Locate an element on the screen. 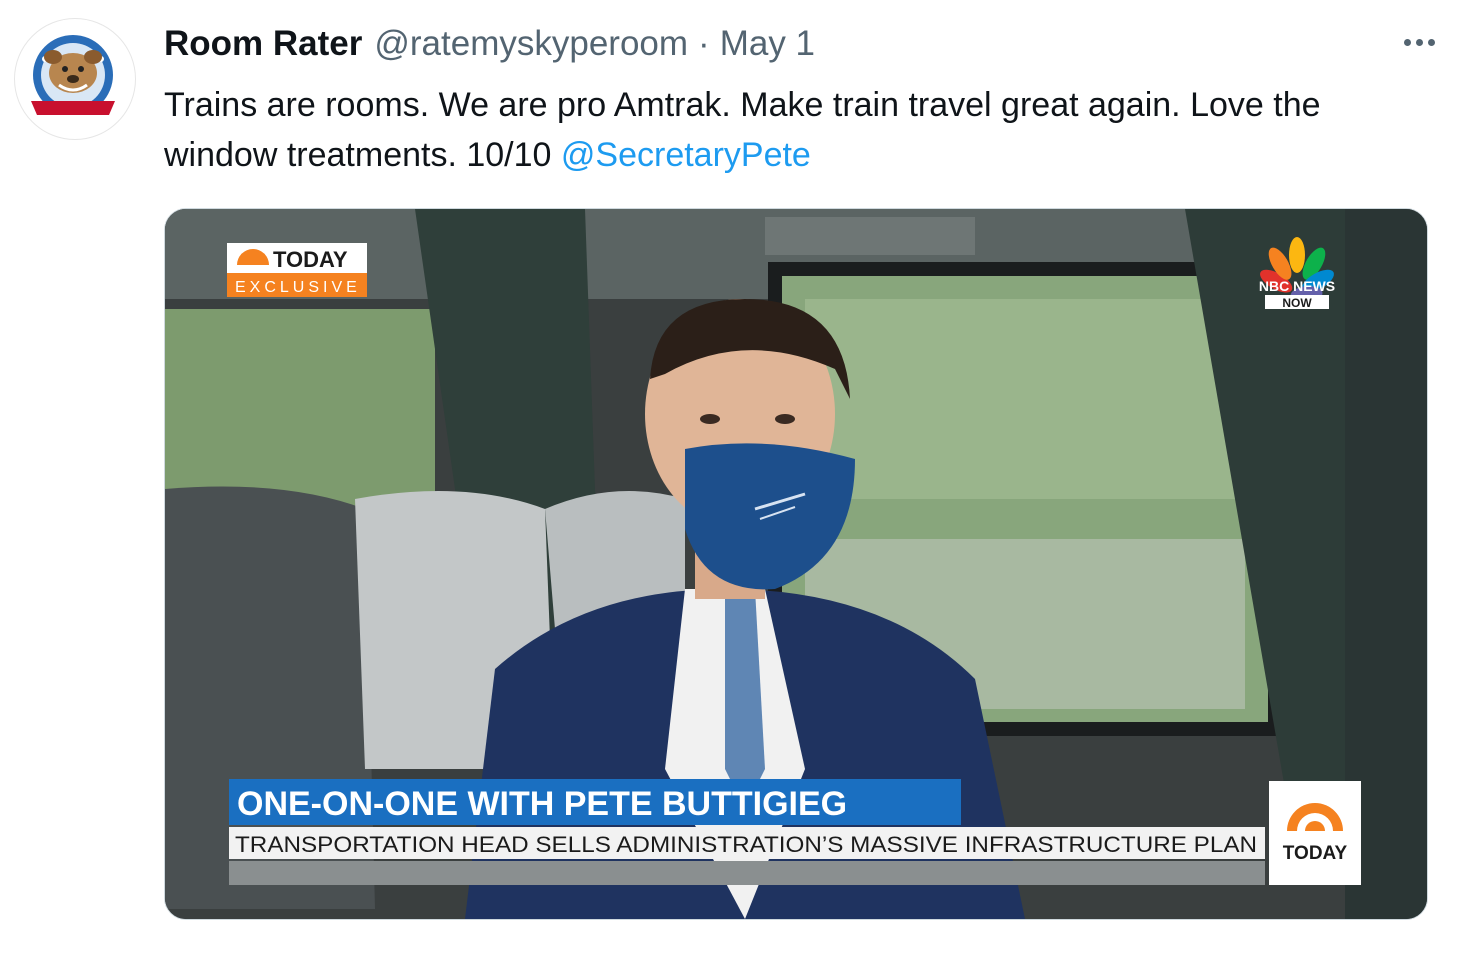 This screenshot has width=1458, height=953. tweet-header: Room Rater @ratemyskyperoom · May 1 is located at coordinates (801, 44).